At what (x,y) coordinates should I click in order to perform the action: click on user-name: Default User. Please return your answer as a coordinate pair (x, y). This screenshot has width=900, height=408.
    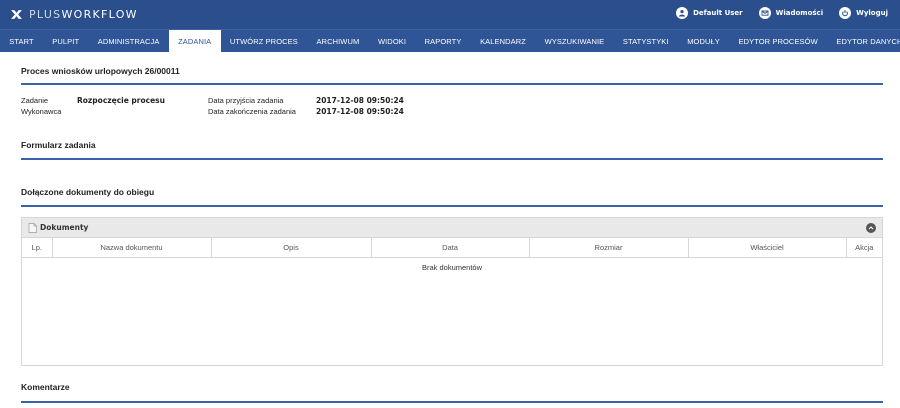
    Looking at the image, I should click on (718, 13).